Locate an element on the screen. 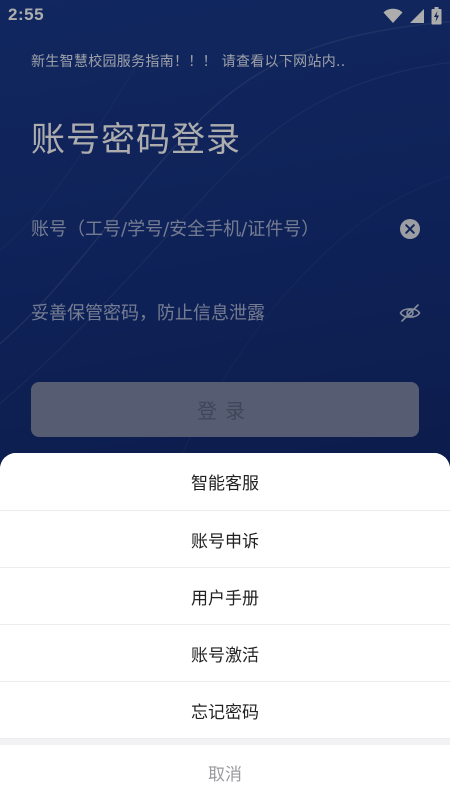 This screenshot has width=450, height=800. sheet-item-user-manual: 用户手册 is located at coordinates (225, 596).